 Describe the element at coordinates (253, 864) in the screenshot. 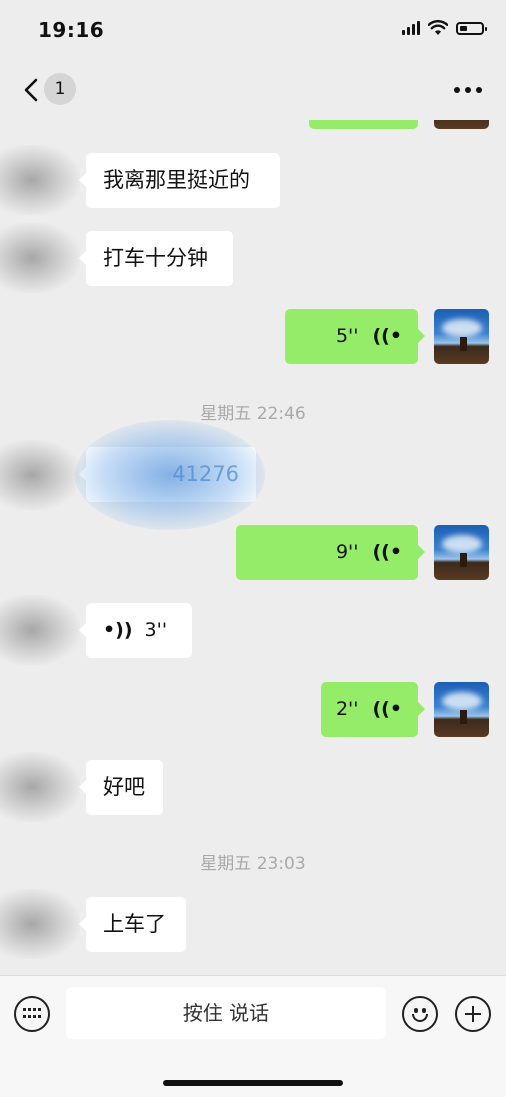

I see `timestamp: 星期五 23:03` at that location.